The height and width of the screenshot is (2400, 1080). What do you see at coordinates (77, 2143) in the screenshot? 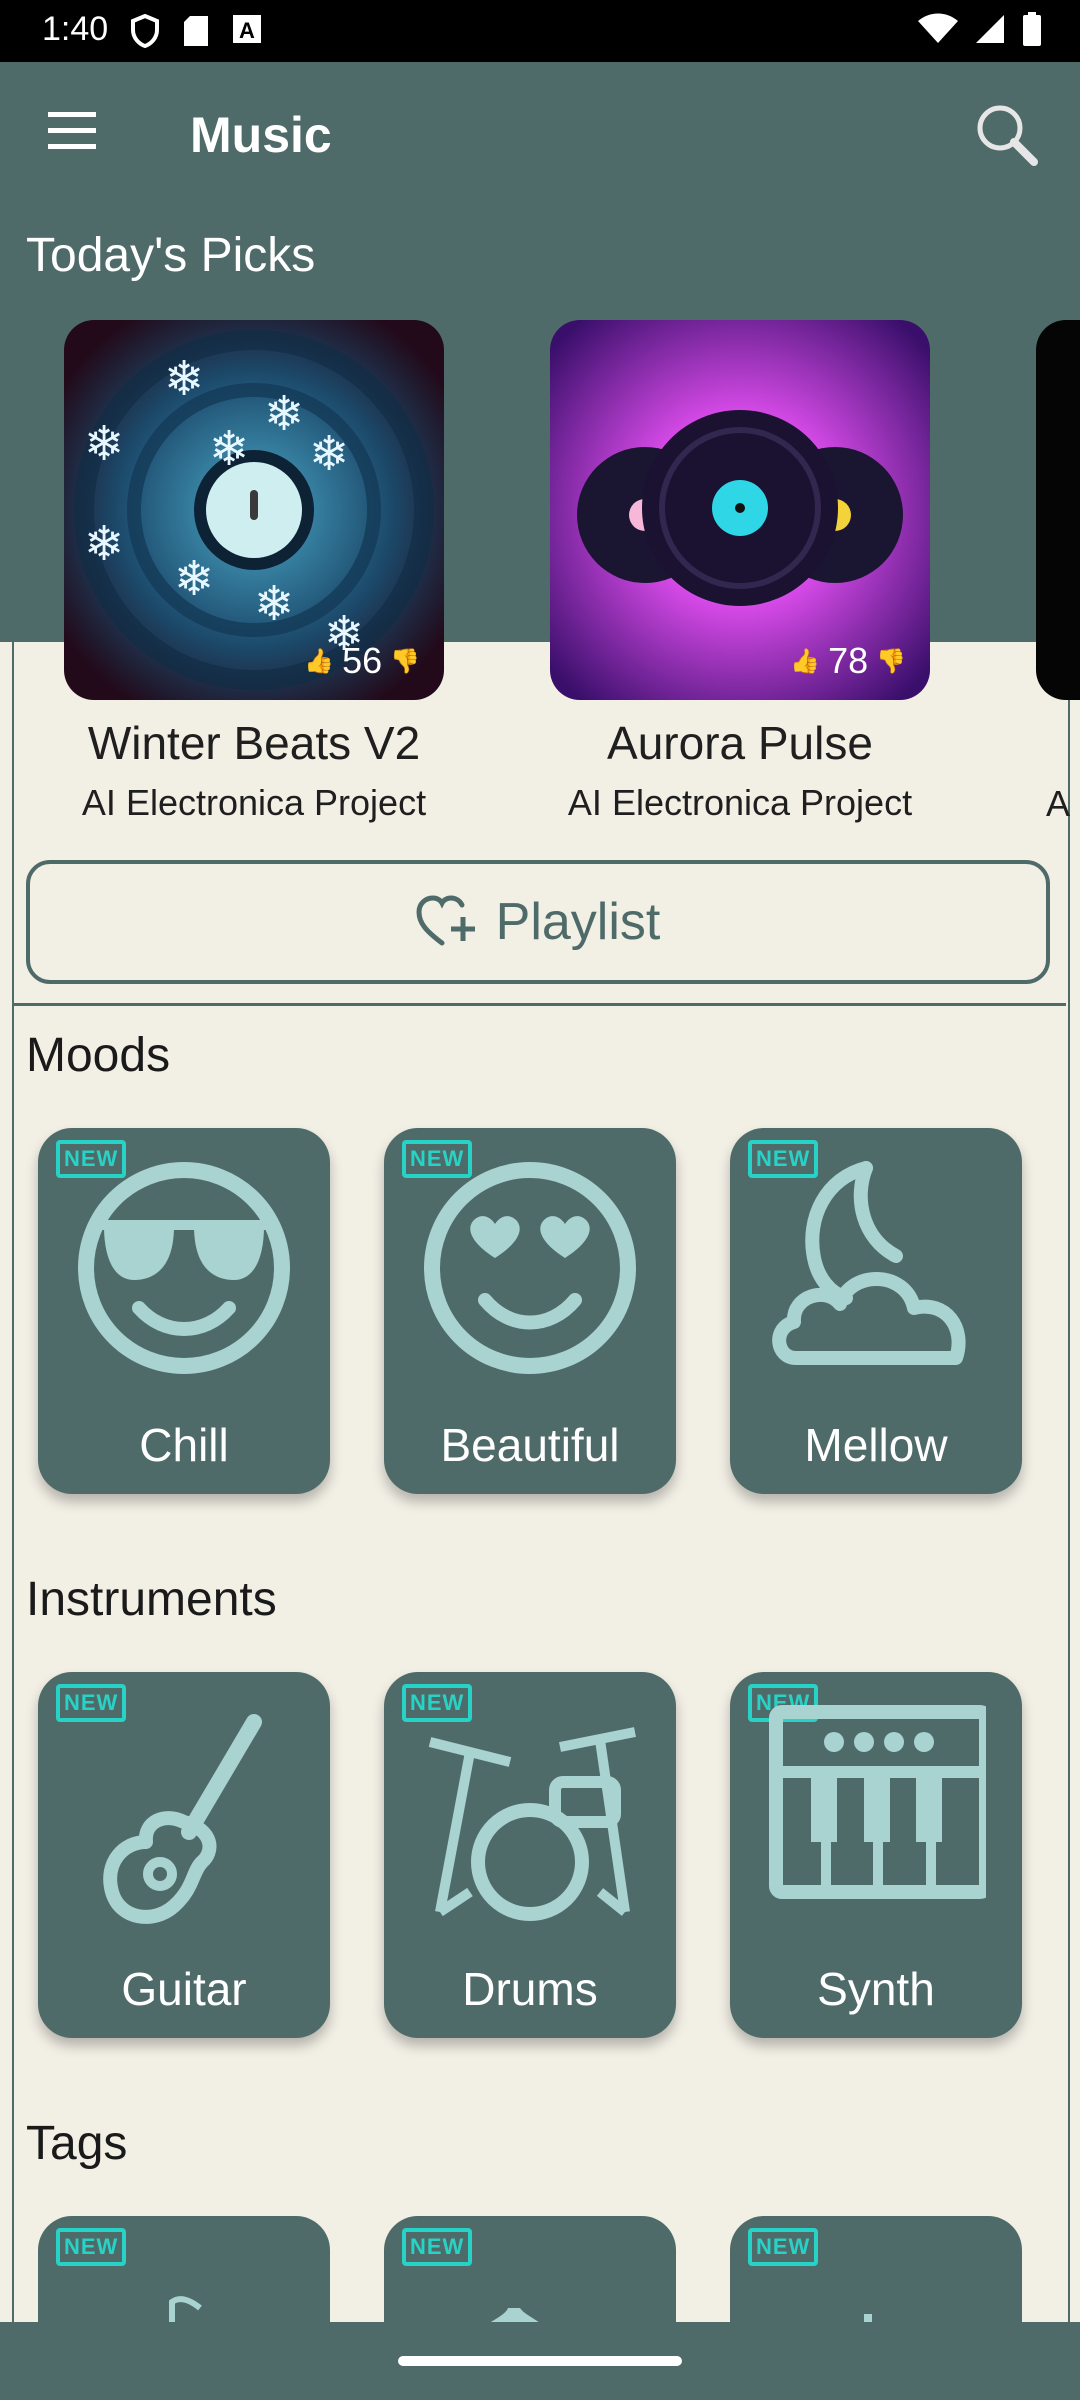
I see `section-title-tags: Tags` at bounding box center [77, 2143].